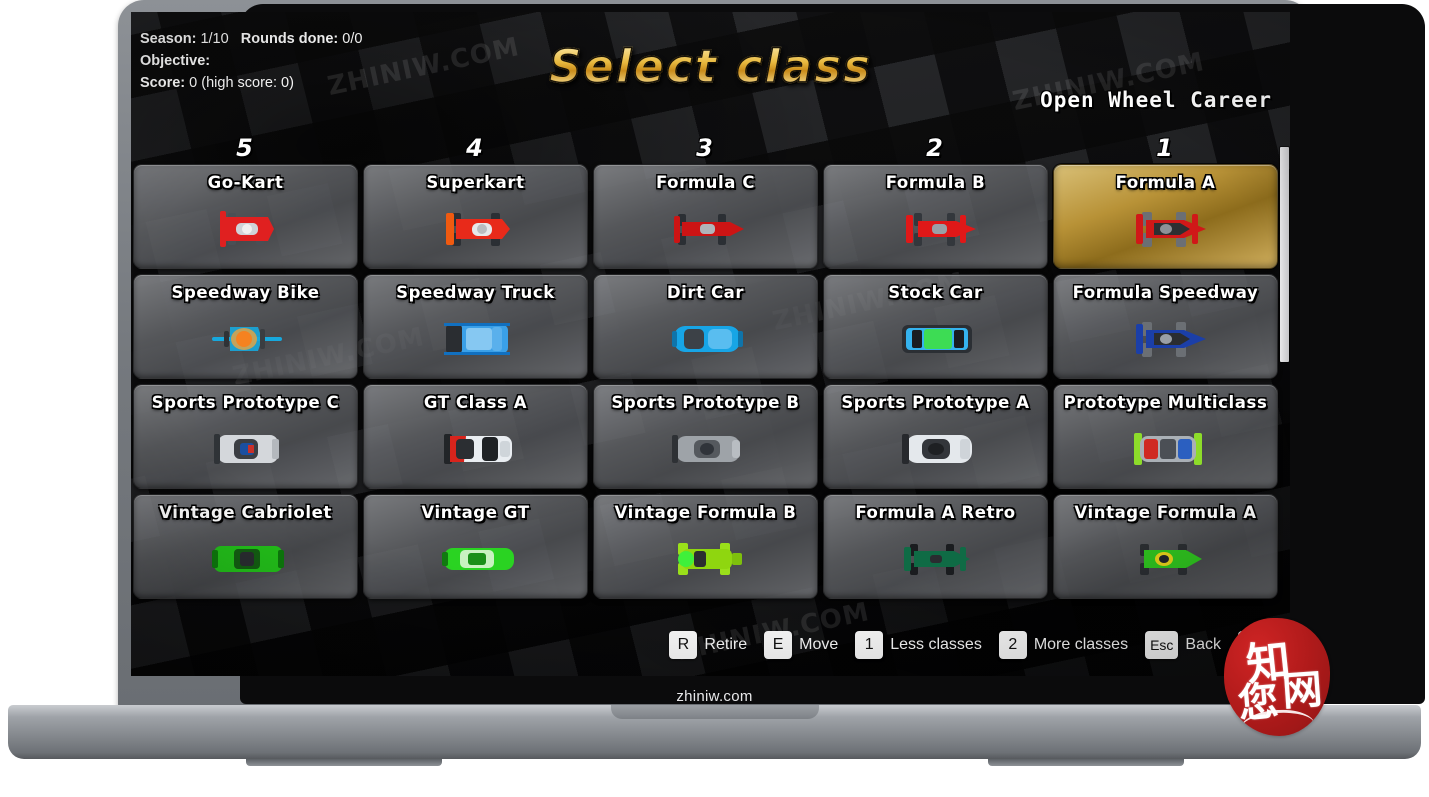 This screenshot has width=1429, height=797. What do you see at coordinates (1277, 677) in the screenshot?
I see `watermark-seal: 知 网 您` at bounding box center [1277, 677].